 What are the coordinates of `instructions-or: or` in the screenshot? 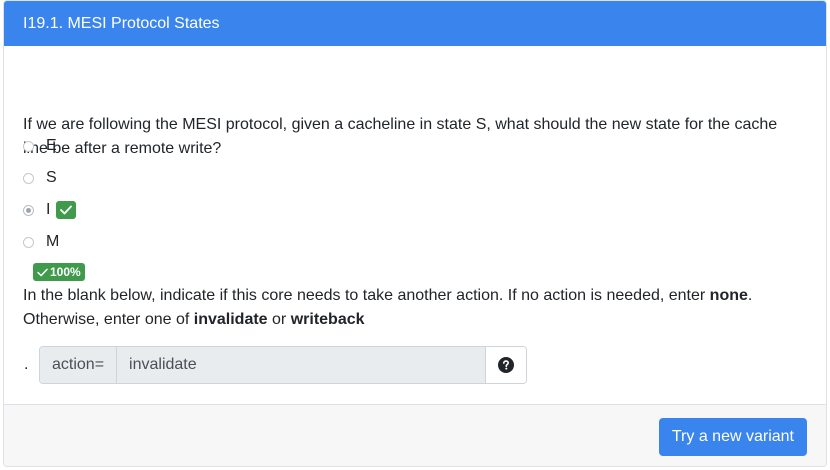 It's located at (279, 319).